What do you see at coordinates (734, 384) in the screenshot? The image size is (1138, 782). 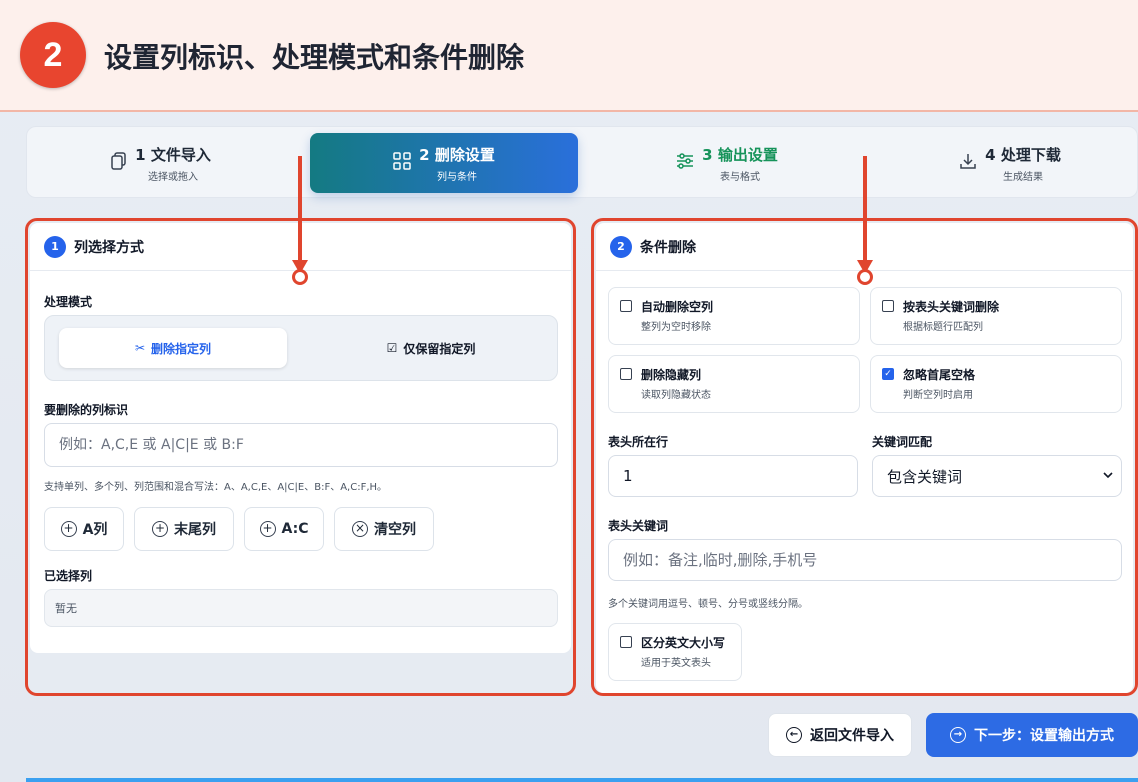 I see `delete-hidden-columns-option: 删除隐藏列 读取列隐藏状态` at bounding box center [734, 384].